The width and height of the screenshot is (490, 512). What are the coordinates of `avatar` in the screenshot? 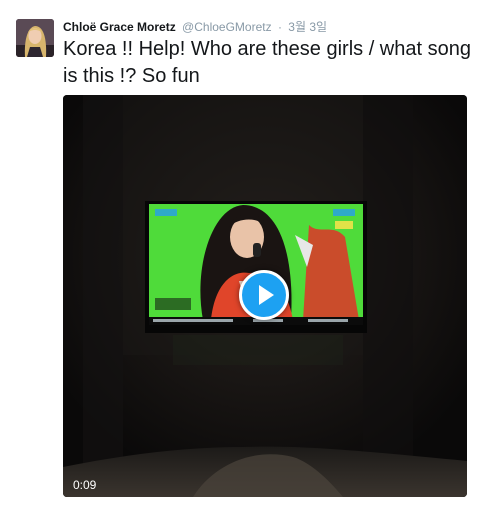 It's located at (35, 38).